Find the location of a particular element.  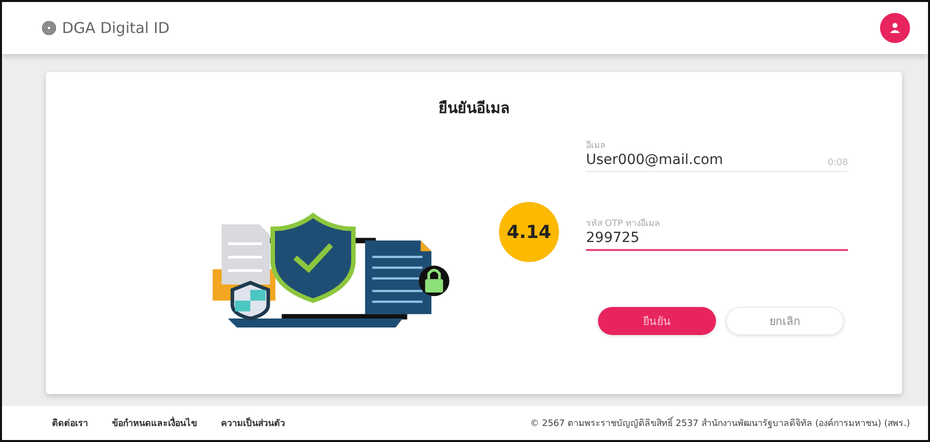

input-field: รหัส OTP ทางอีเมล 299725 is located at coordinates (717, 233).